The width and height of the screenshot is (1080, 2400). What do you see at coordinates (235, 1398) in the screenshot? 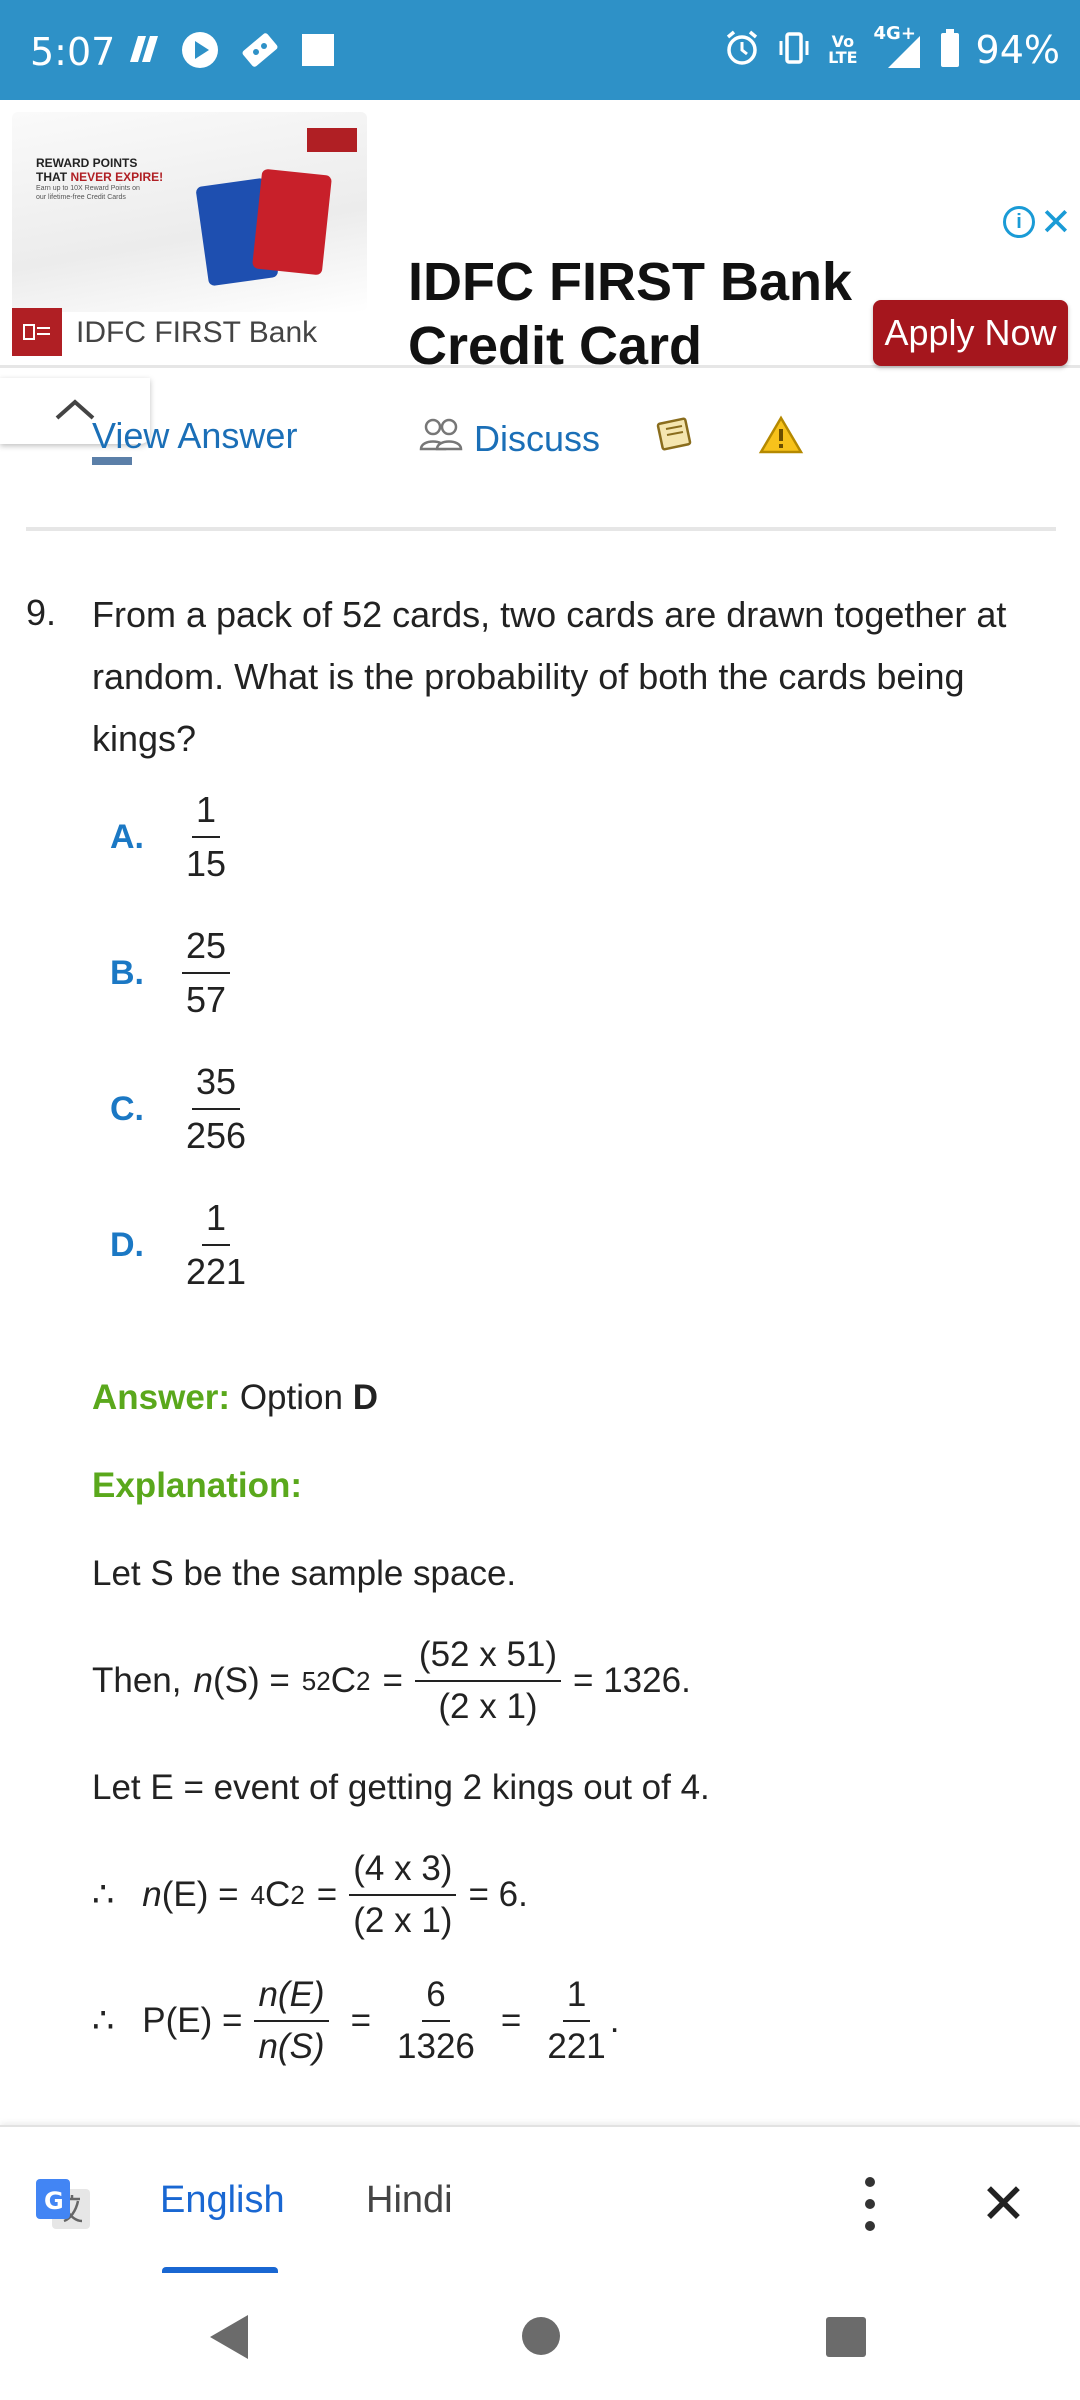
I see `answer-line: Answer: Option D` at bounding box center [235, 1398].